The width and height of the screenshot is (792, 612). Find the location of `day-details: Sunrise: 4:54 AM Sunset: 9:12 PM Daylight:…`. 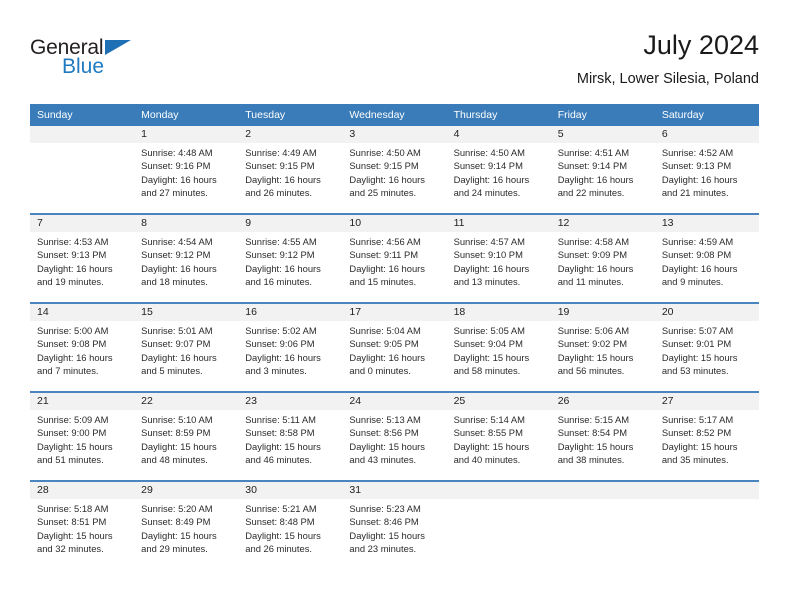

day-details: Sunrise: 4:54 AM Sunset: 9:12 PM Daylight:… is located at coordinates (186, 260).